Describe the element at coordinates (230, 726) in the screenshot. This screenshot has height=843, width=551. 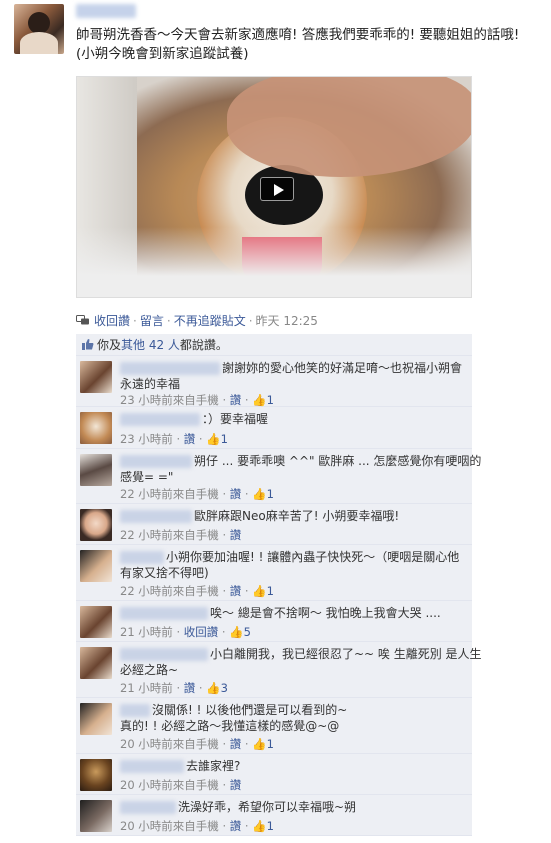
I see `comment-text-cont: 真的! ! 必經之路～我懂這樣的感覺@~@` at that location.